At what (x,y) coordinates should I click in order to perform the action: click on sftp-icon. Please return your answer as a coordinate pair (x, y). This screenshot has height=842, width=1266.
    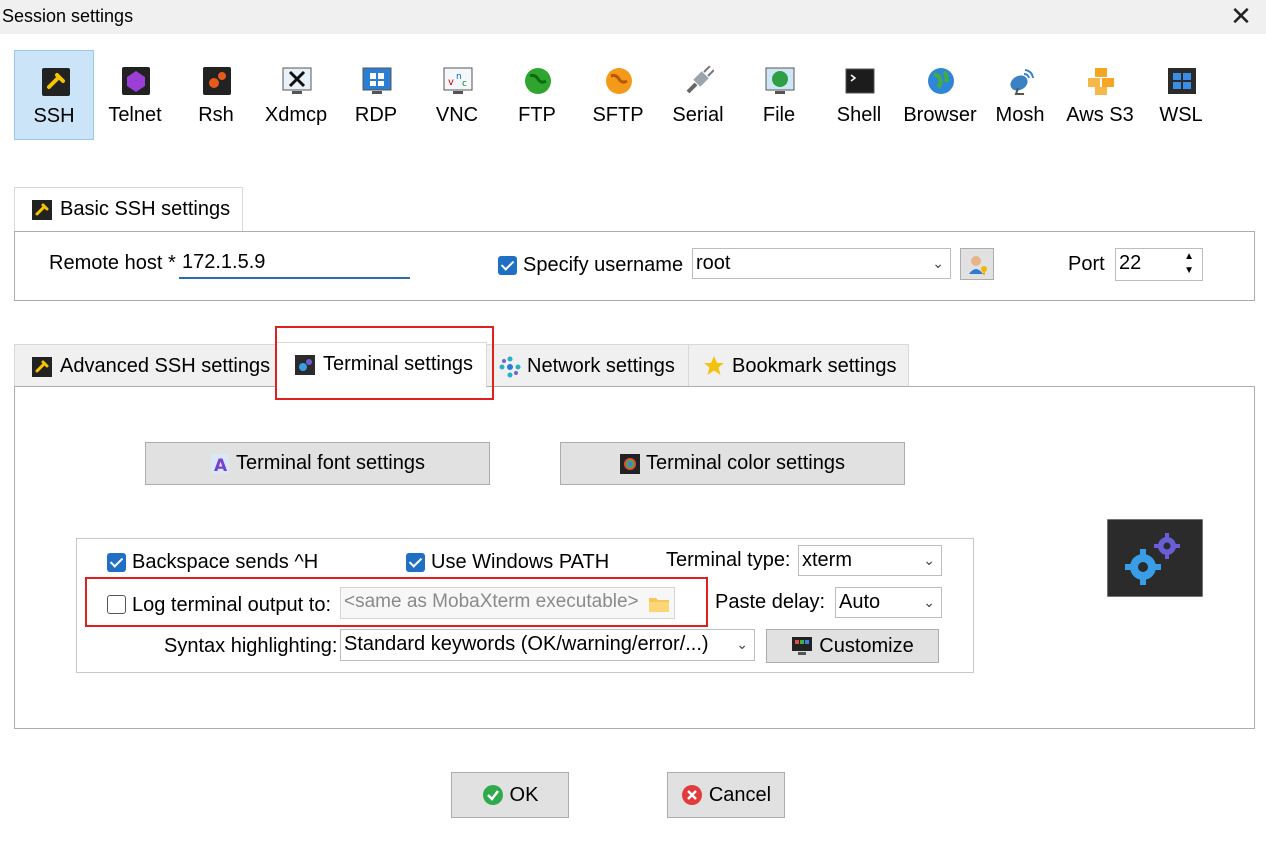
    Looking at the image, I should click on (619, 81).